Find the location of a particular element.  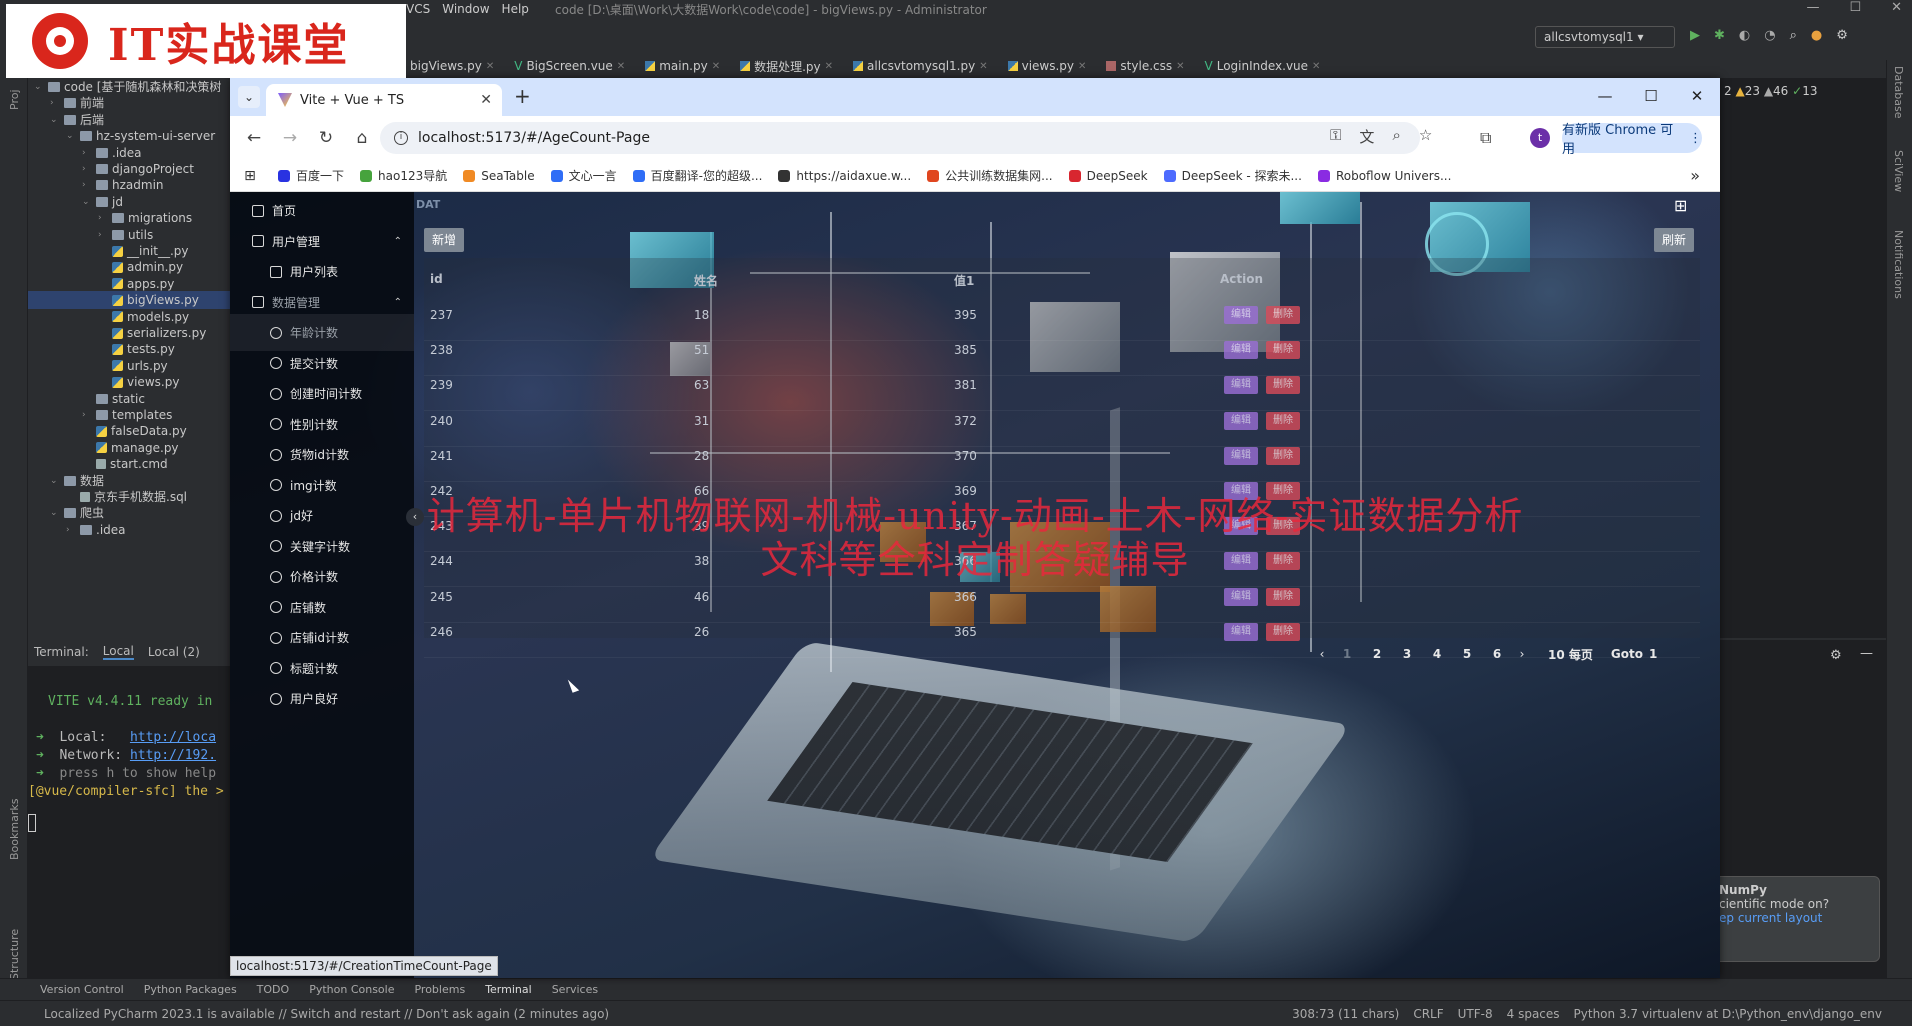

tree-item: views.py is located at coordinates (138, 382).